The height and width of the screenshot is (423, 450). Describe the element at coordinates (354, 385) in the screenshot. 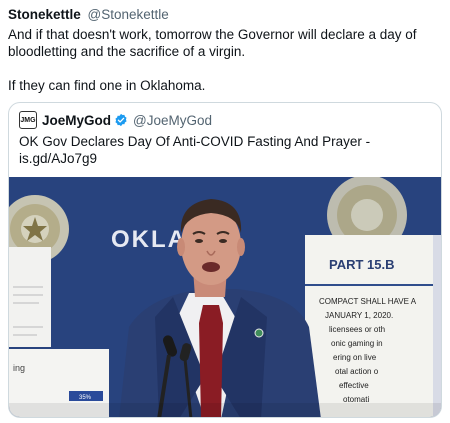

I see `poster-line: effective` at that location.